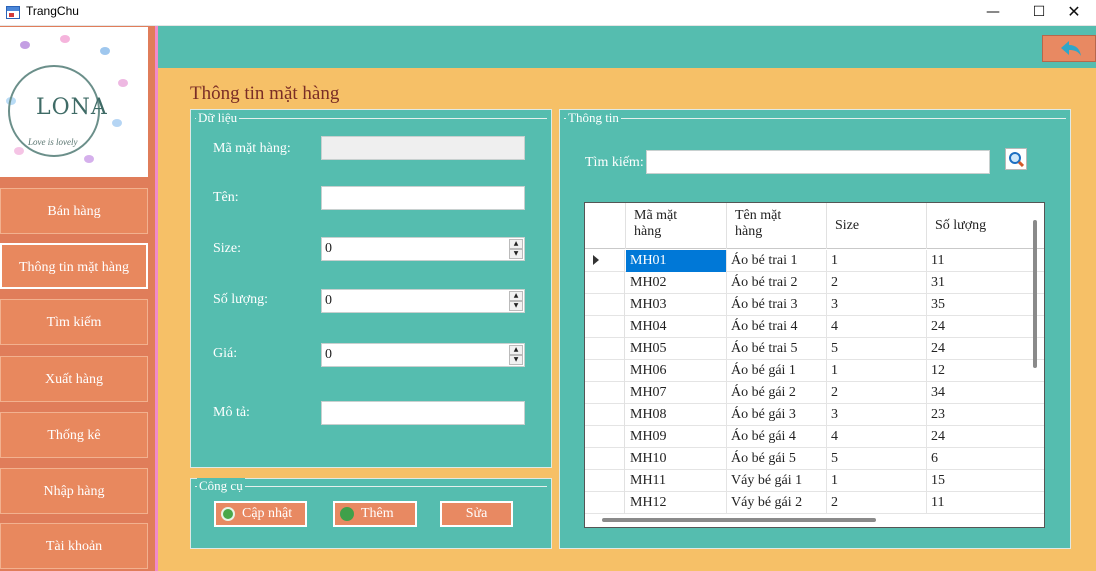  I want to click on table-row: MH06 Áo bé gái 1 1 12, so click(814, 371).